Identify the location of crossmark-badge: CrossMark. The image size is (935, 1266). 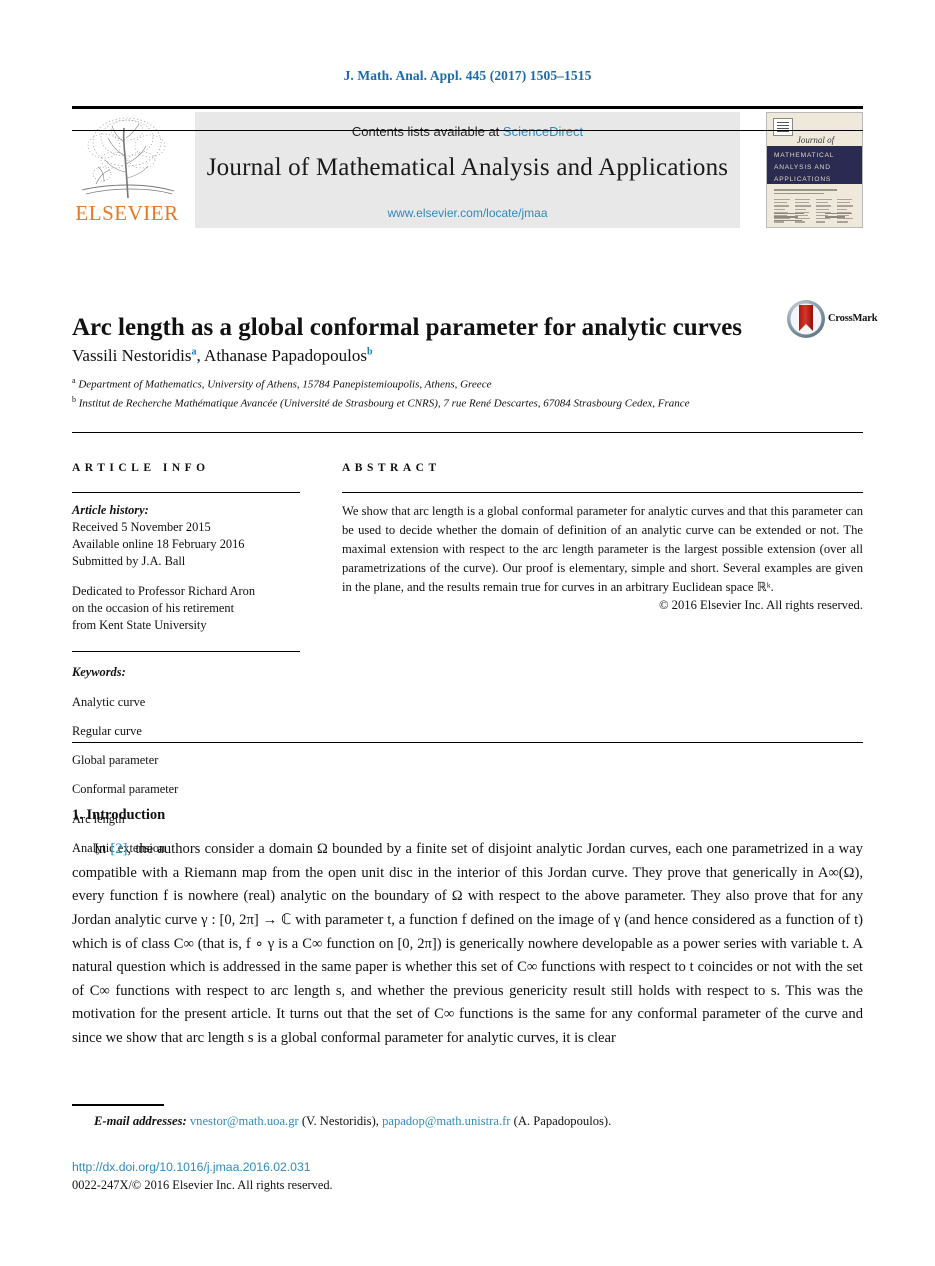
(832, 321).